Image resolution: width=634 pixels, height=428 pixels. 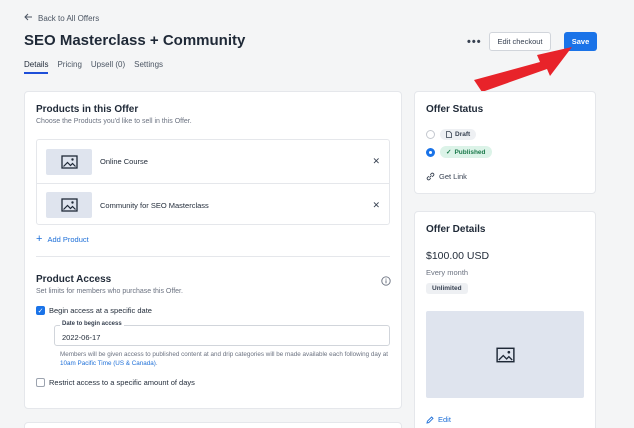 I want to click on radio-icon, so click(x=430, y=134).